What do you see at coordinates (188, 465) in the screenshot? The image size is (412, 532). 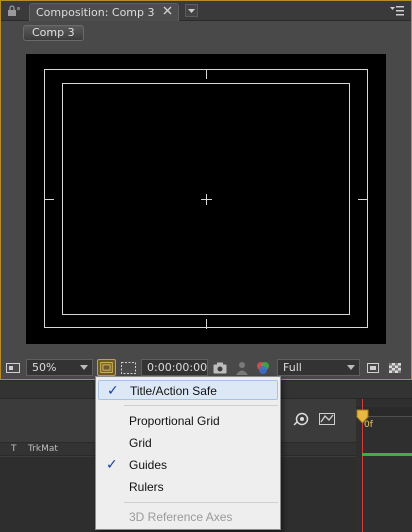 I see `menu-item-guides: ✓ Guides` at bounding box center [188, 465].